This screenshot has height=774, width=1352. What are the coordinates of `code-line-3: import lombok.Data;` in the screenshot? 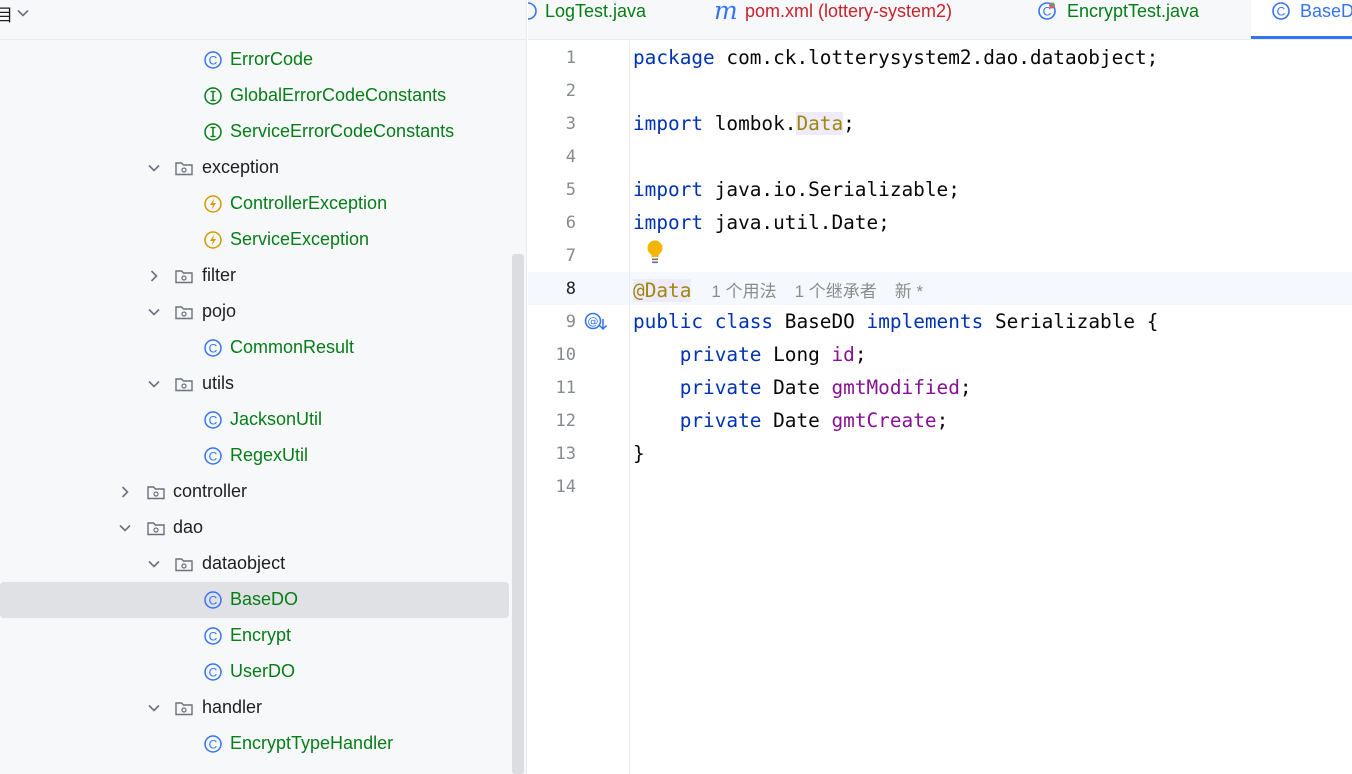 It's located at (744, 123).